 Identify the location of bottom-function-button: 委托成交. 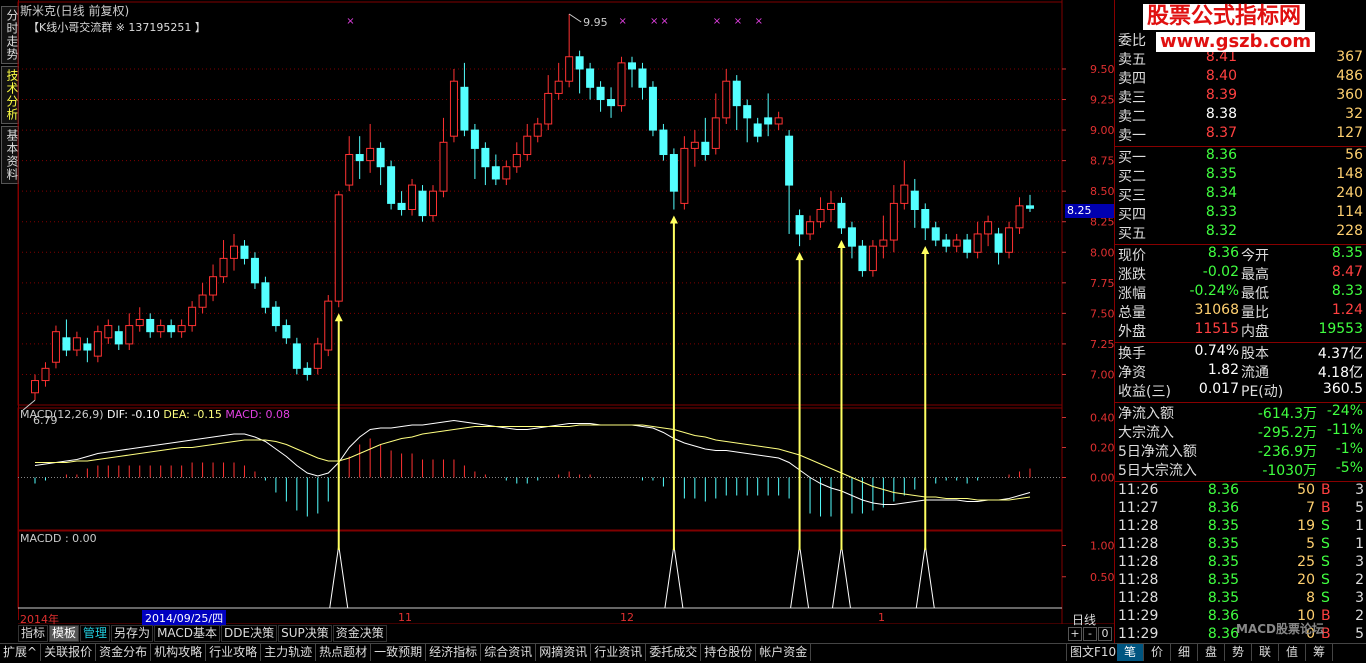
(674, 652).